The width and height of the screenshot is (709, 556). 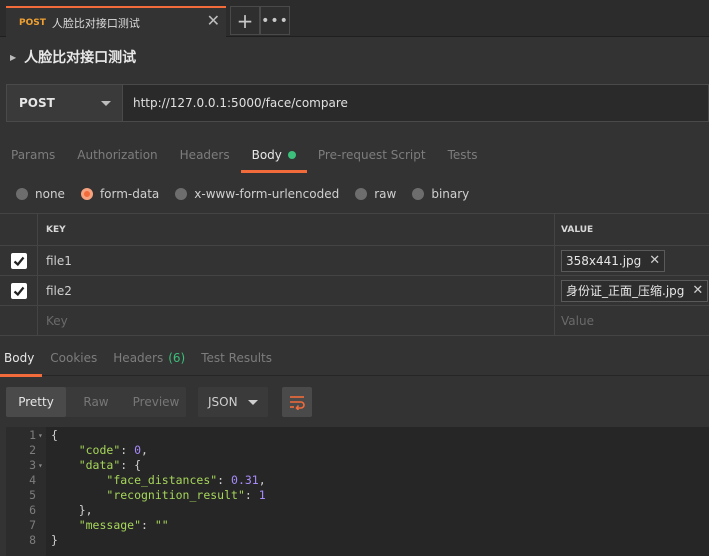 What do you see at coordinates (177, 358) in the screenshot?
I see `headers-count-badge: (6)` at bounding box center [177, 358].